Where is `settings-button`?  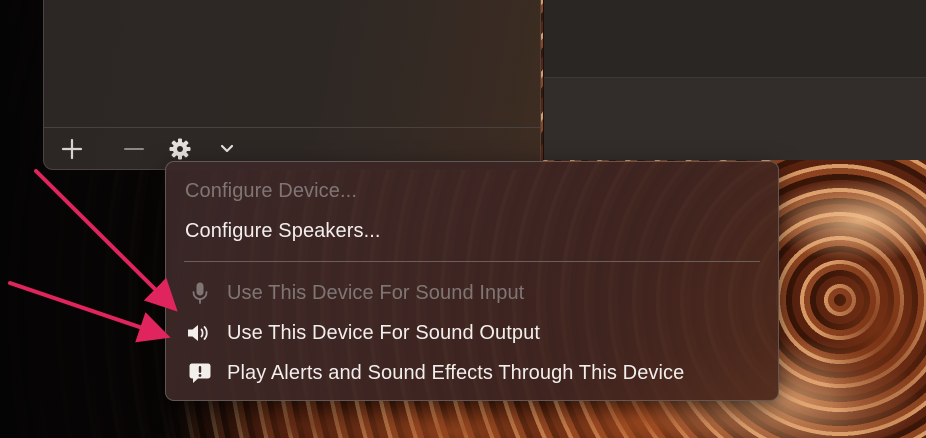
settings-button is located at coordinates (180, 149).